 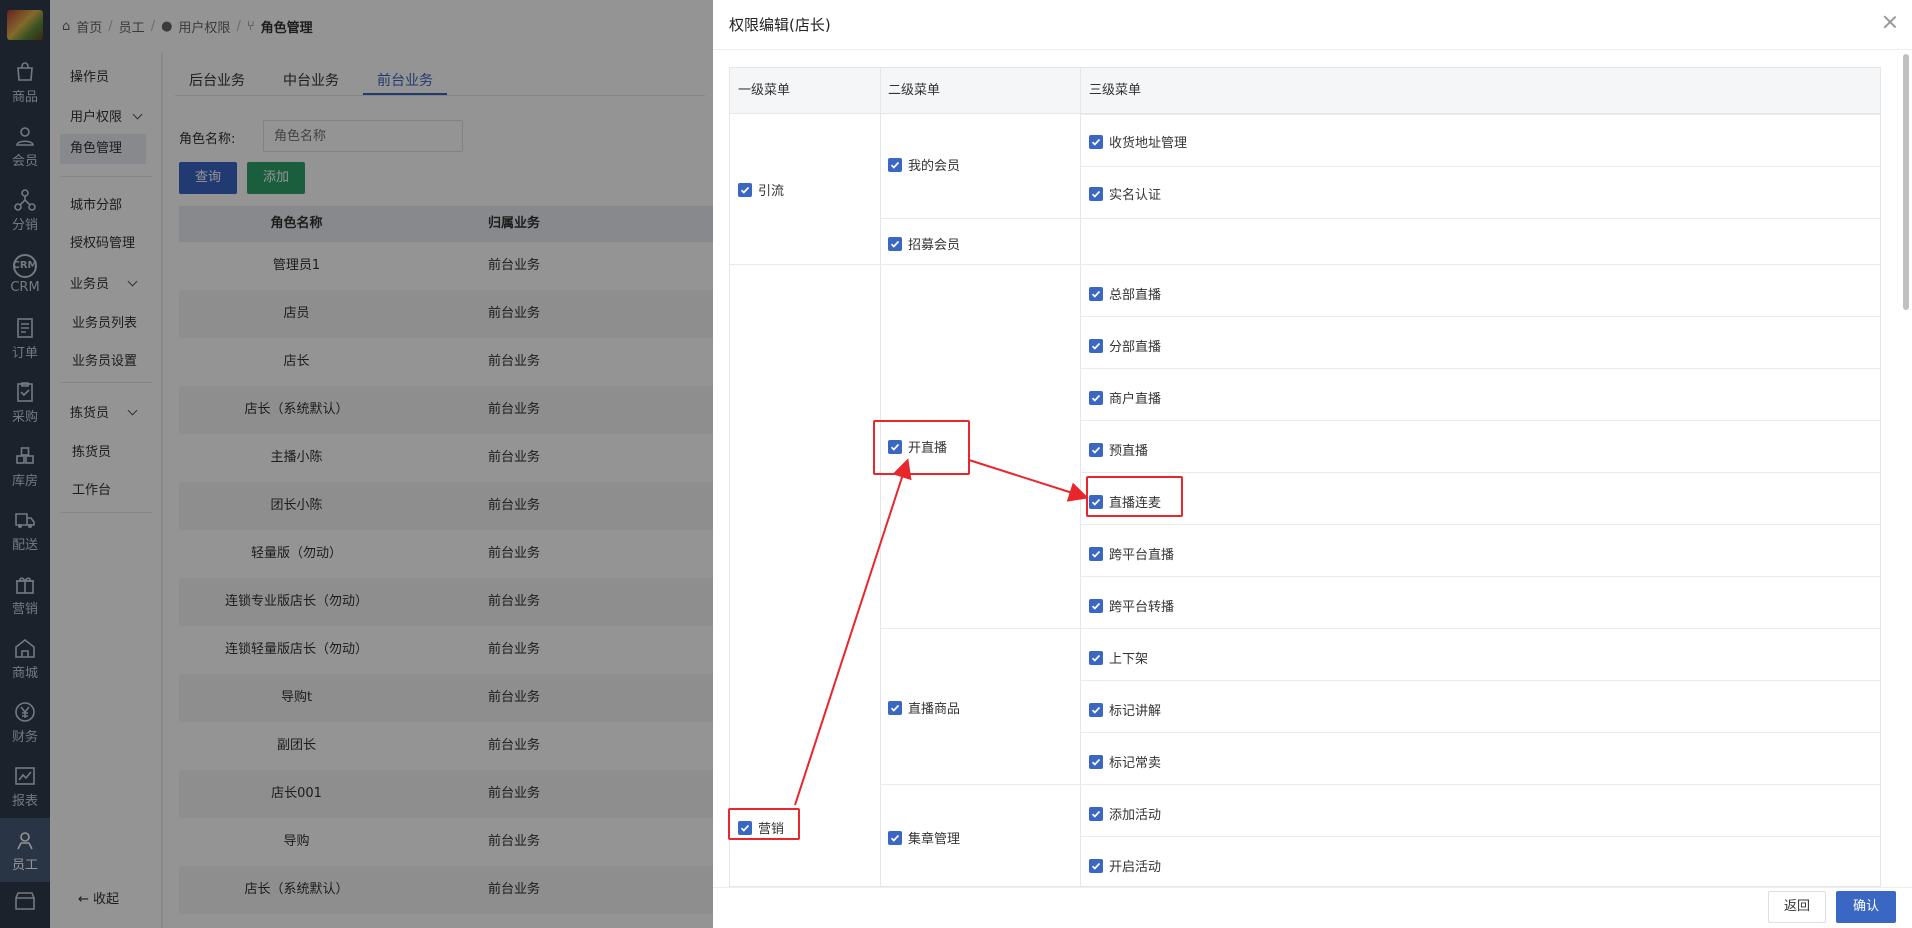 What do you see at coordinates (1135, 195) in the screenshot?
I see `checkbox-label: 实名认证` at bounding box center [1135, 195].